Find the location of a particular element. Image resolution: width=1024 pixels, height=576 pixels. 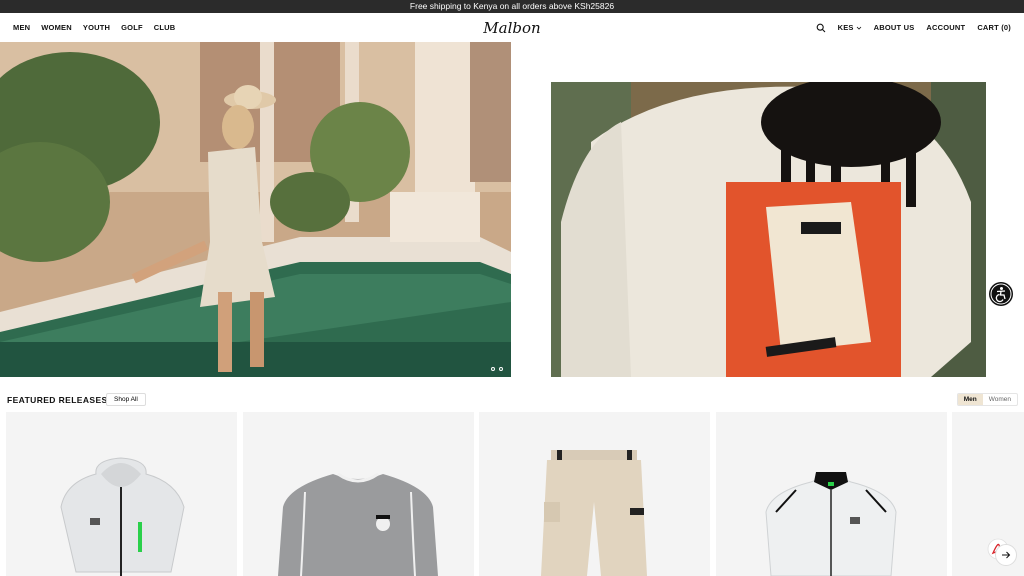

utility-nav: KES ABOUT US ACCOUNT CART (0) is located at coordinates (913, 27).